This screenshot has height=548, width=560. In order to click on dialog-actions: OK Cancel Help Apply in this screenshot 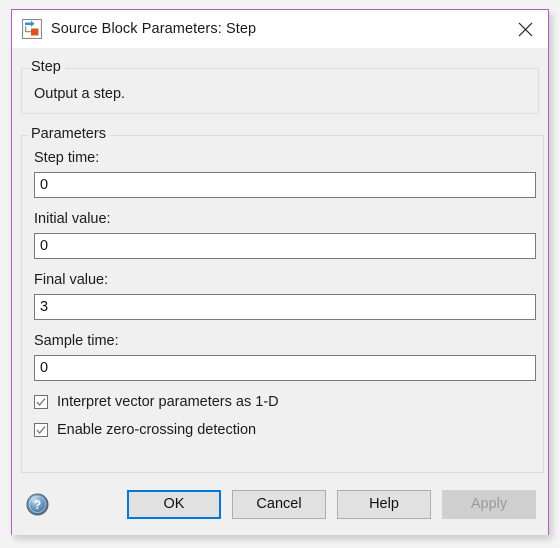, I will do `click(331, 504)`.